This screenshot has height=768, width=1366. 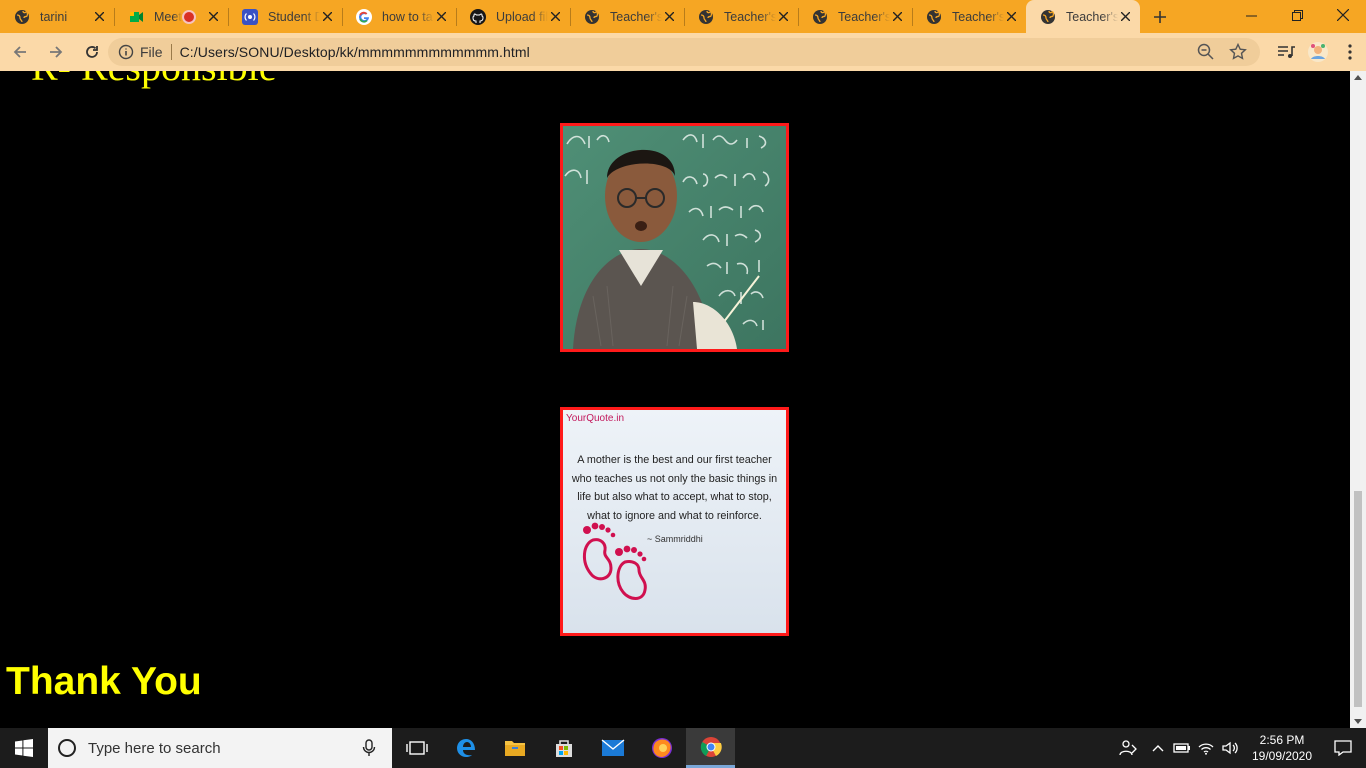 What do you see at coordinates (20, 52) in the screenshot?
I see `back-button` at bounding box center [20, 52].